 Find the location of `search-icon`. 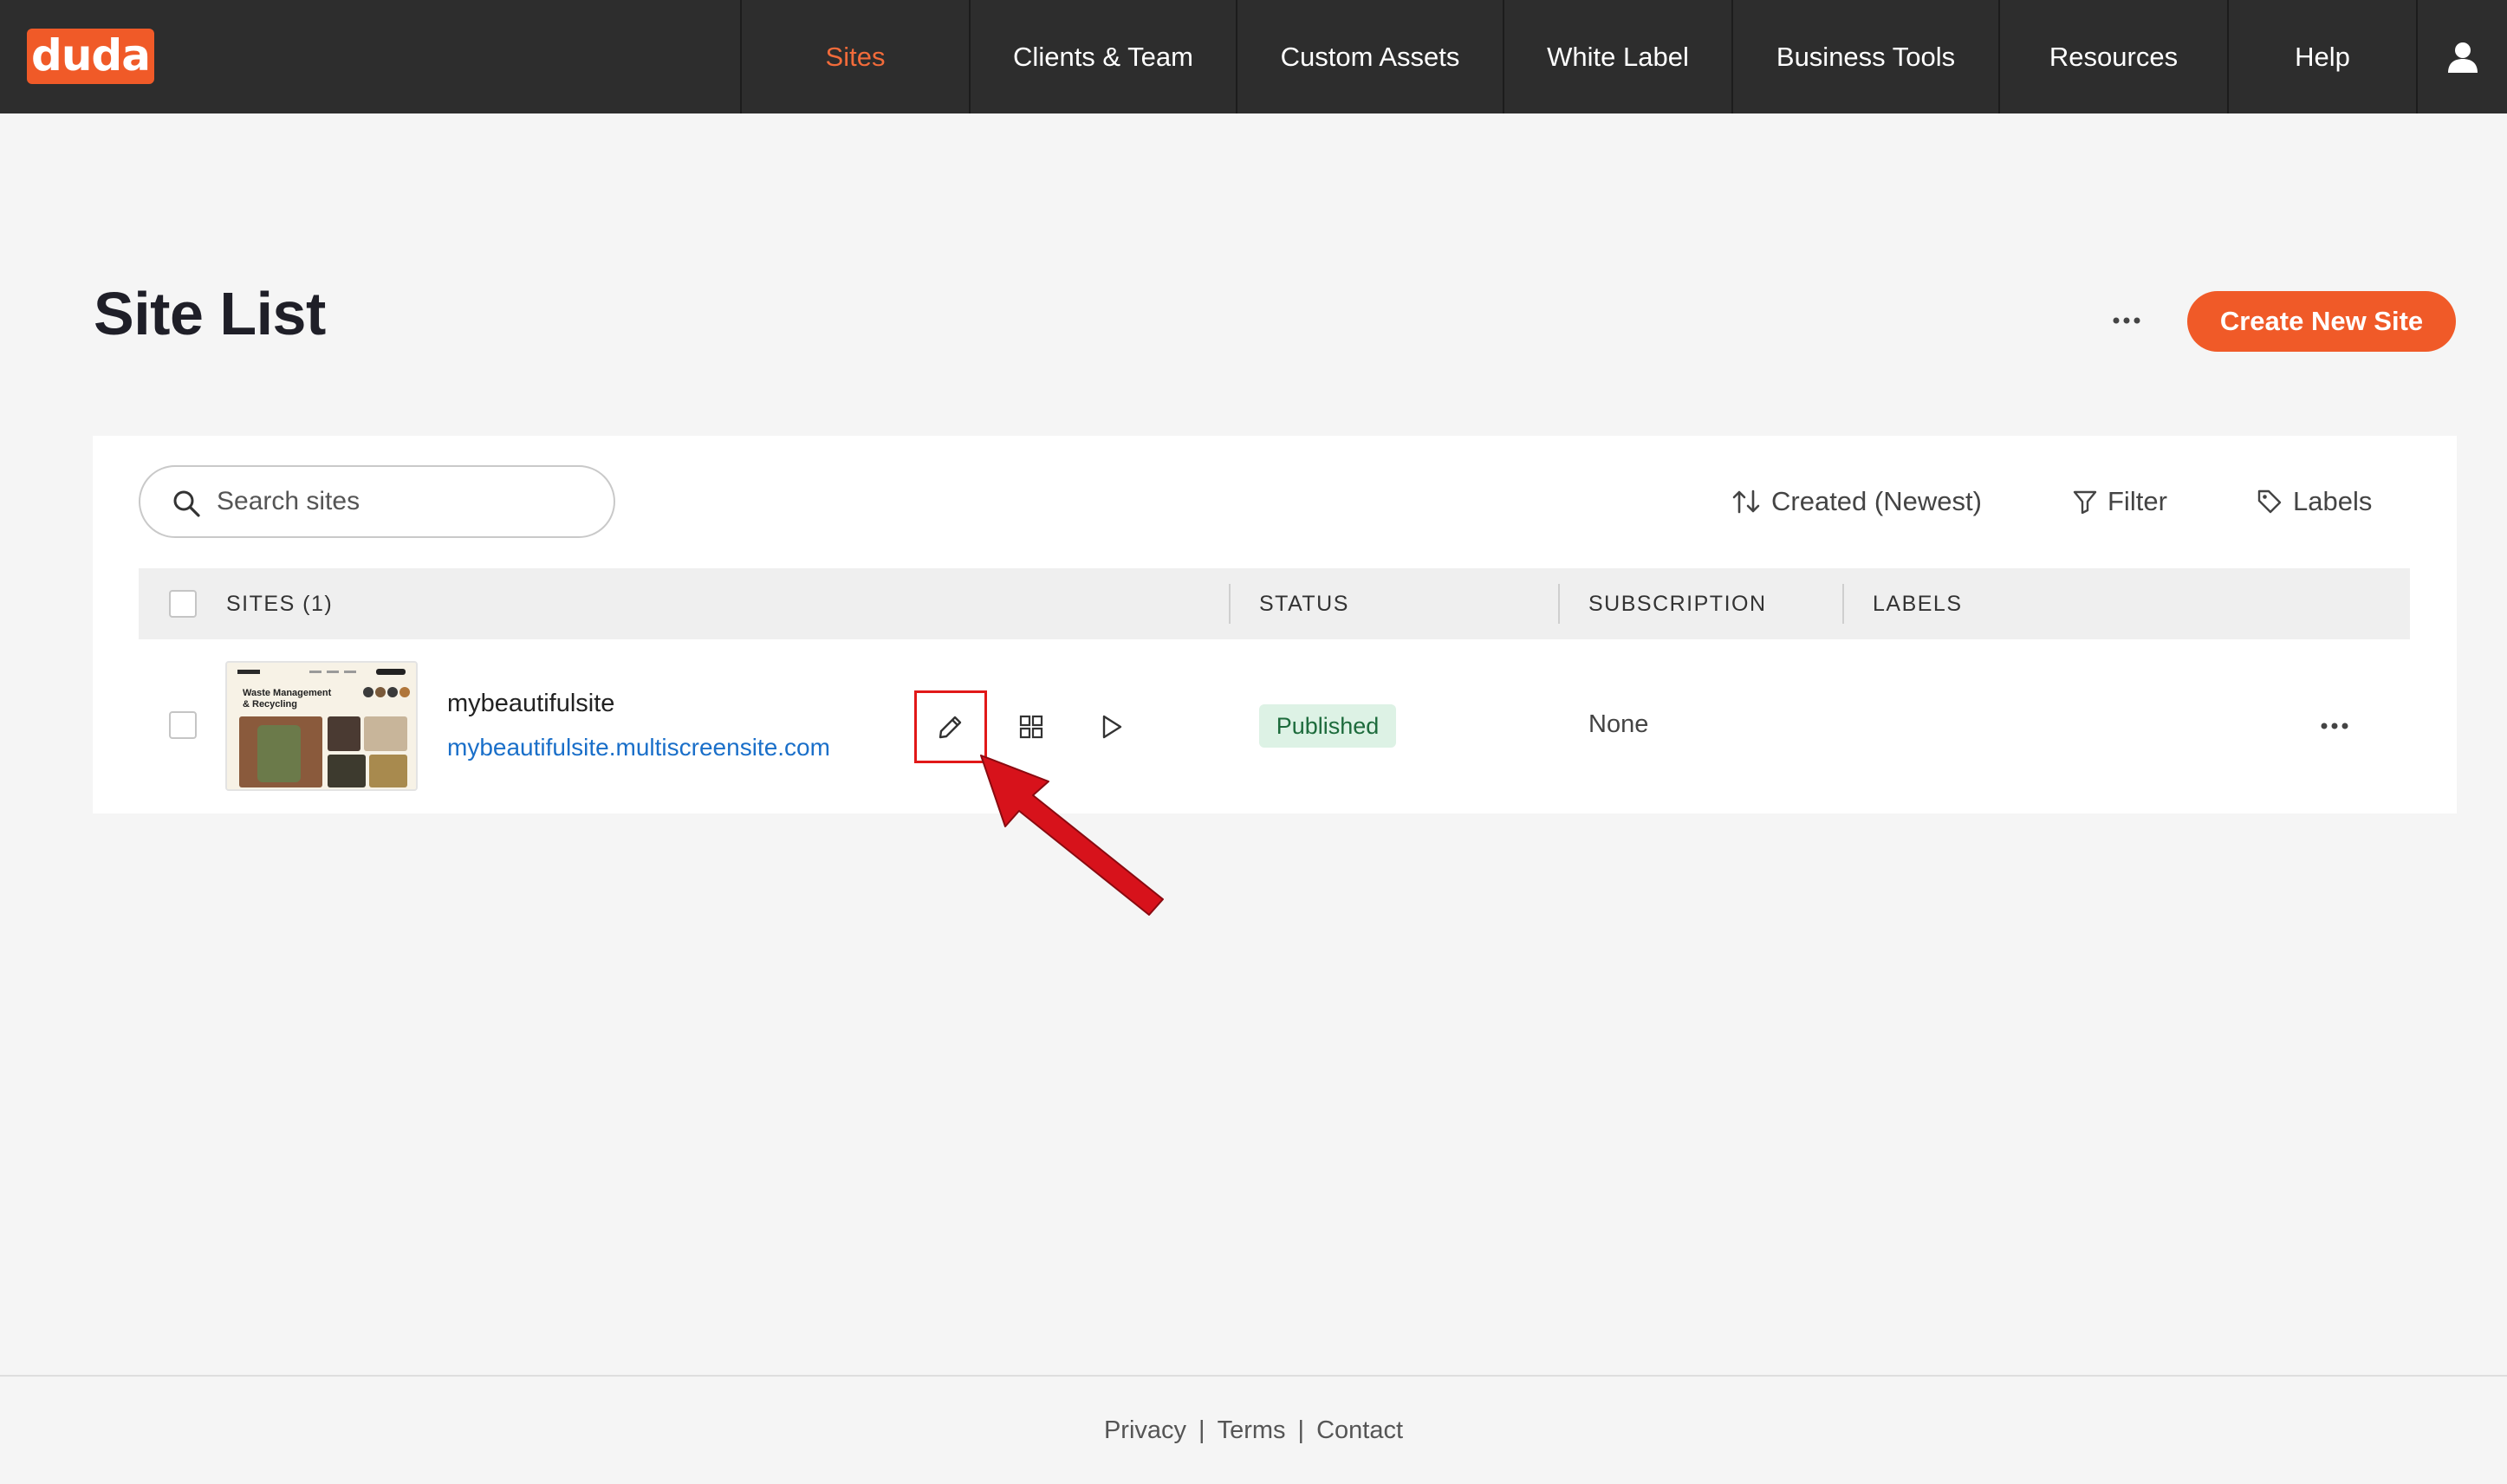

search-icon is located at coordinates (186, 503).